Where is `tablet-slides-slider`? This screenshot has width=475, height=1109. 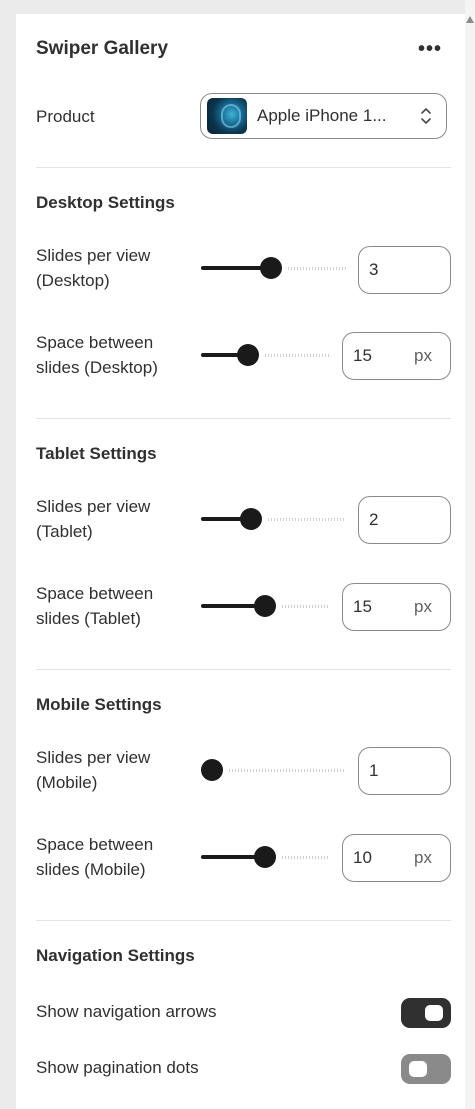 tablet-slides-slider is located at coordinates (273, 519).